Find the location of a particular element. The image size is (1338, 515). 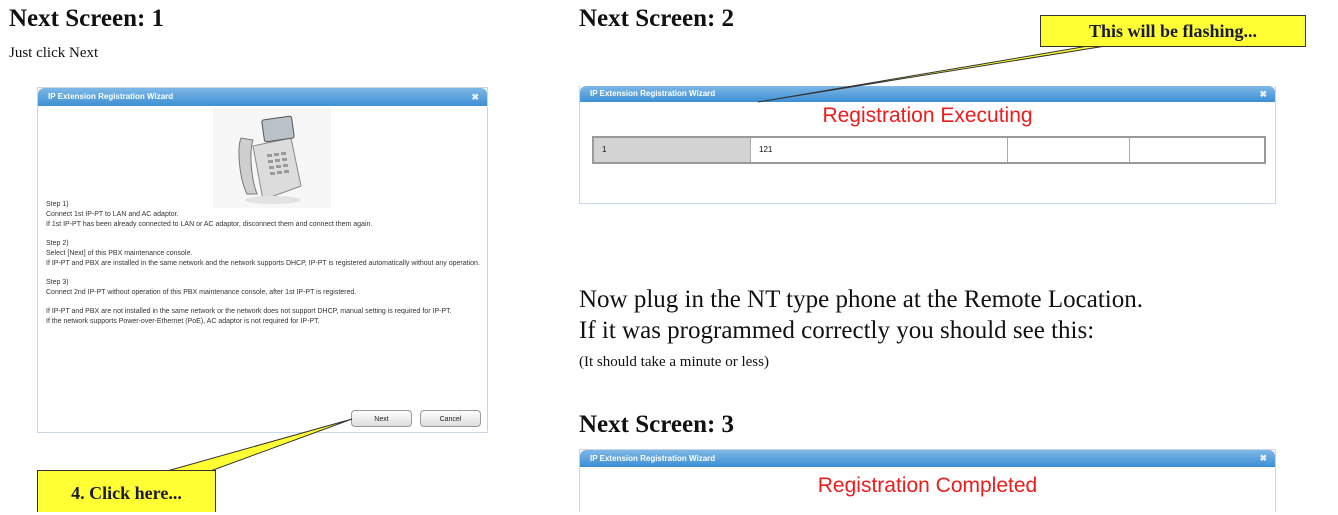

flashing-callout-pointer is located at coordinates (938, 73).